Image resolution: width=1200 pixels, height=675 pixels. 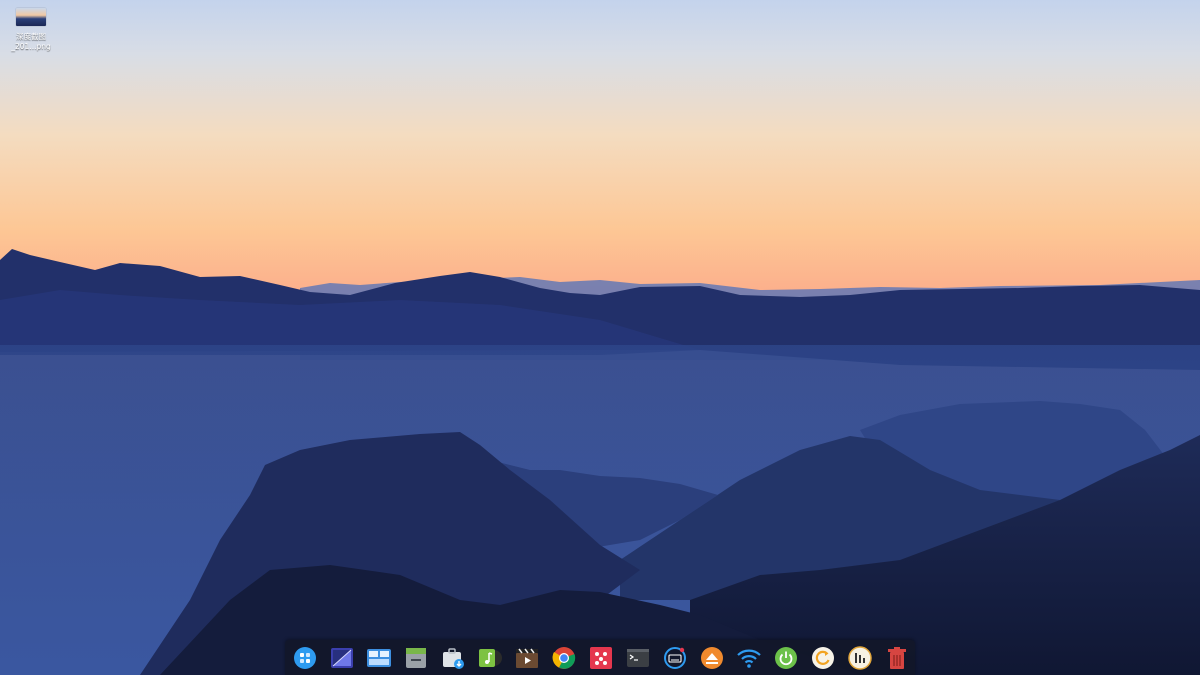 What do you see at coordinates (527, 658) in the screenshot?
I see `movie-player-icon` at bounding box center [527, 658].